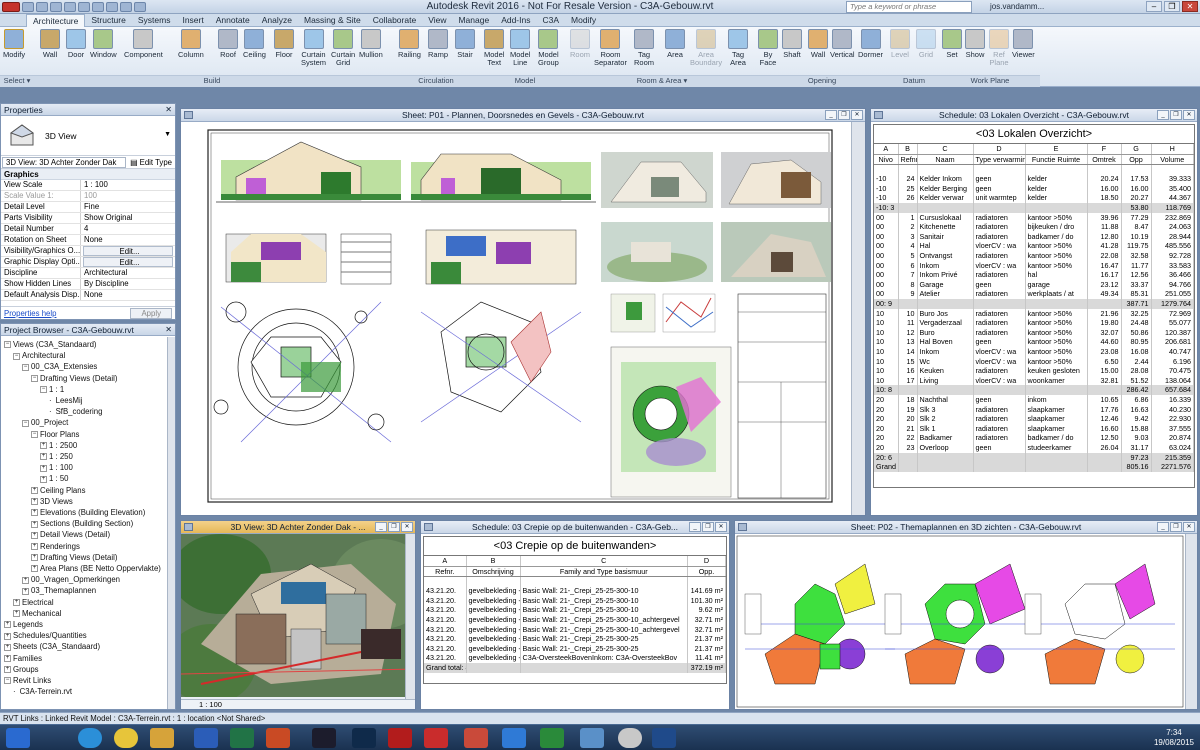  Describe the element at coordinates (1056, 447) in the screenshot. I see `table-cell: studeerkamer` at that location.